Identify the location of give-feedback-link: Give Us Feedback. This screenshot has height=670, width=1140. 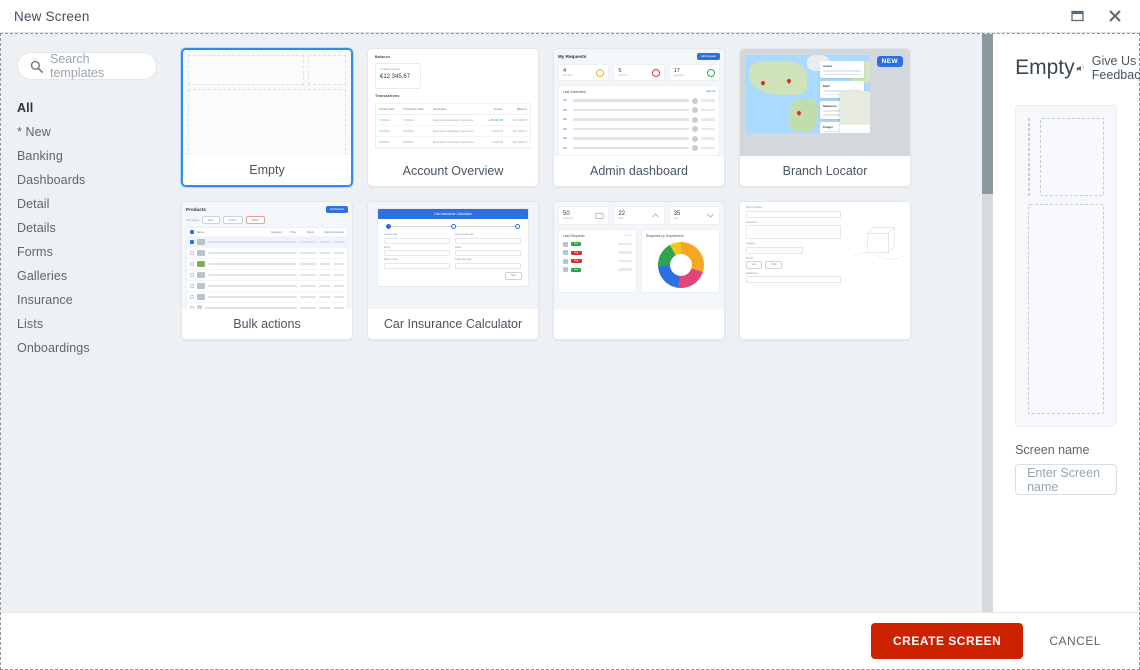
(1107, 68).